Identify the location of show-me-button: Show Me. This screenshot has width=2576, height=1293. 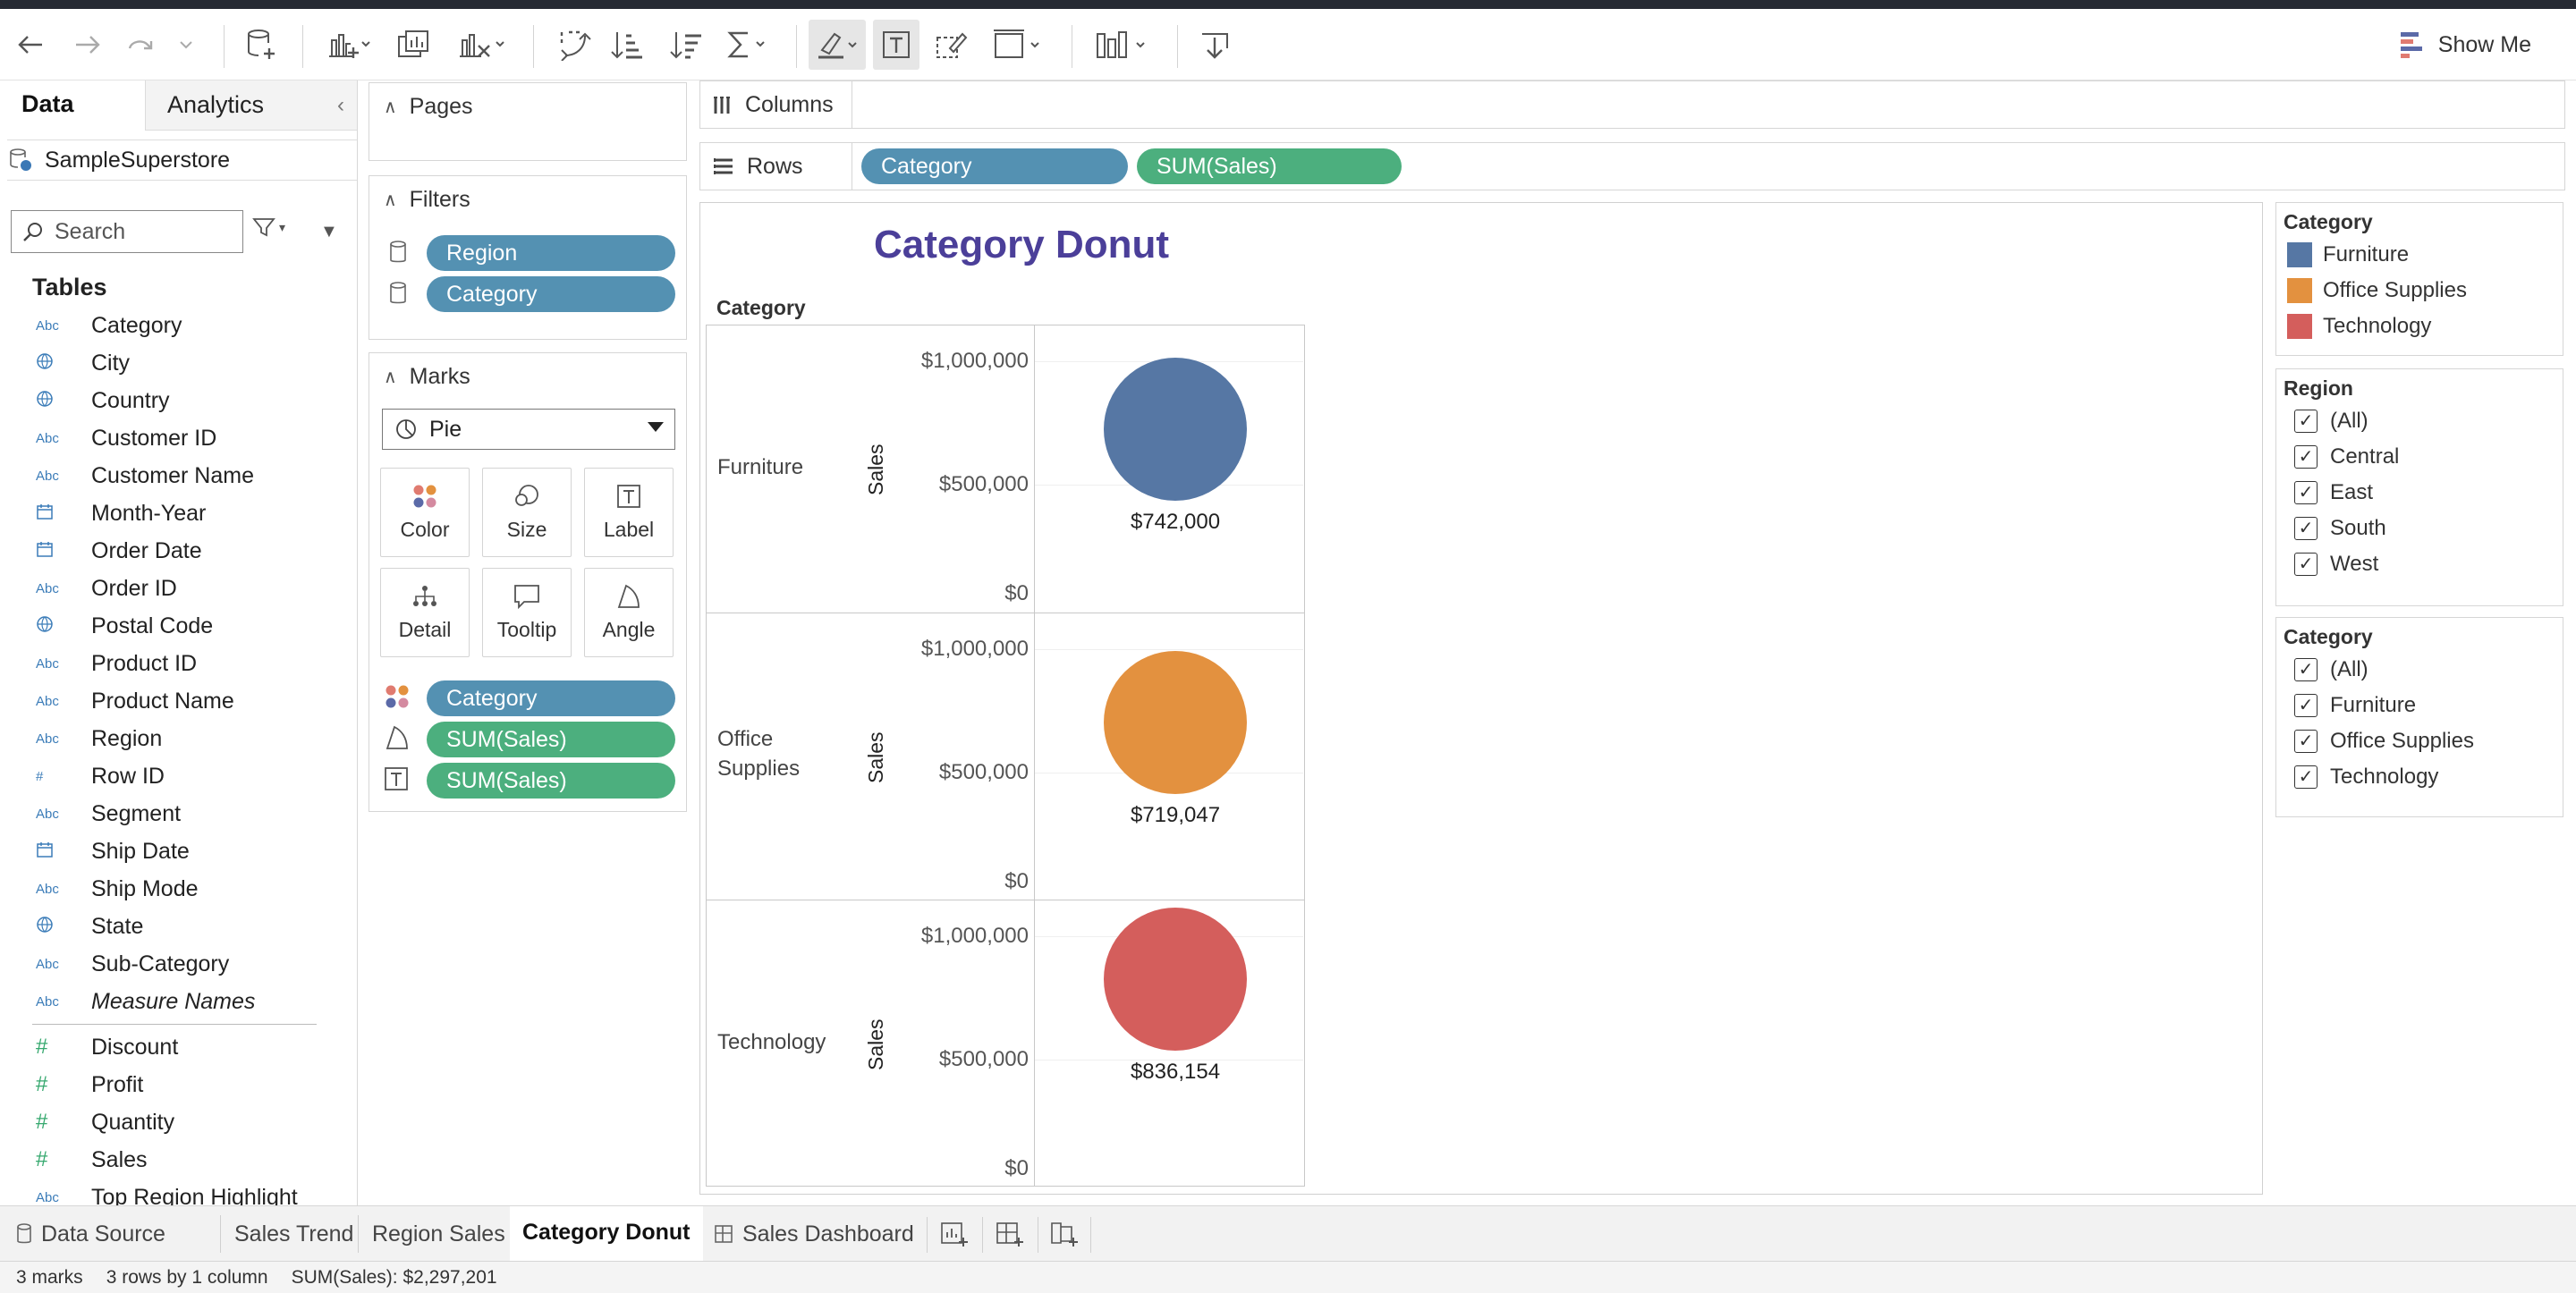
(2465, 45).